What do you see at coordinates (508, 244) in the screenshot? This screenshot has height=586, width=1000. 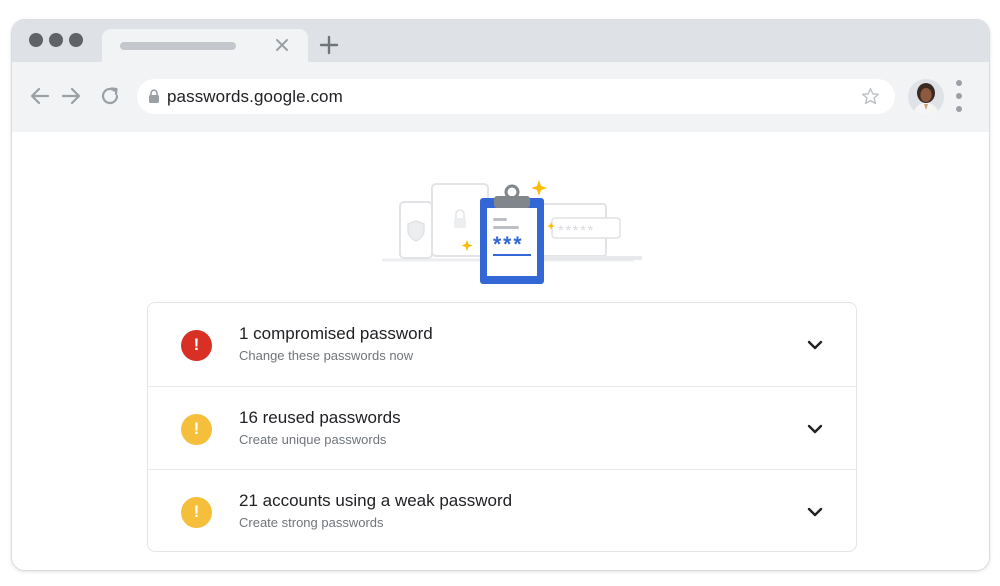 I see `masked-password-text: ***` at bounding box center [508, 244].